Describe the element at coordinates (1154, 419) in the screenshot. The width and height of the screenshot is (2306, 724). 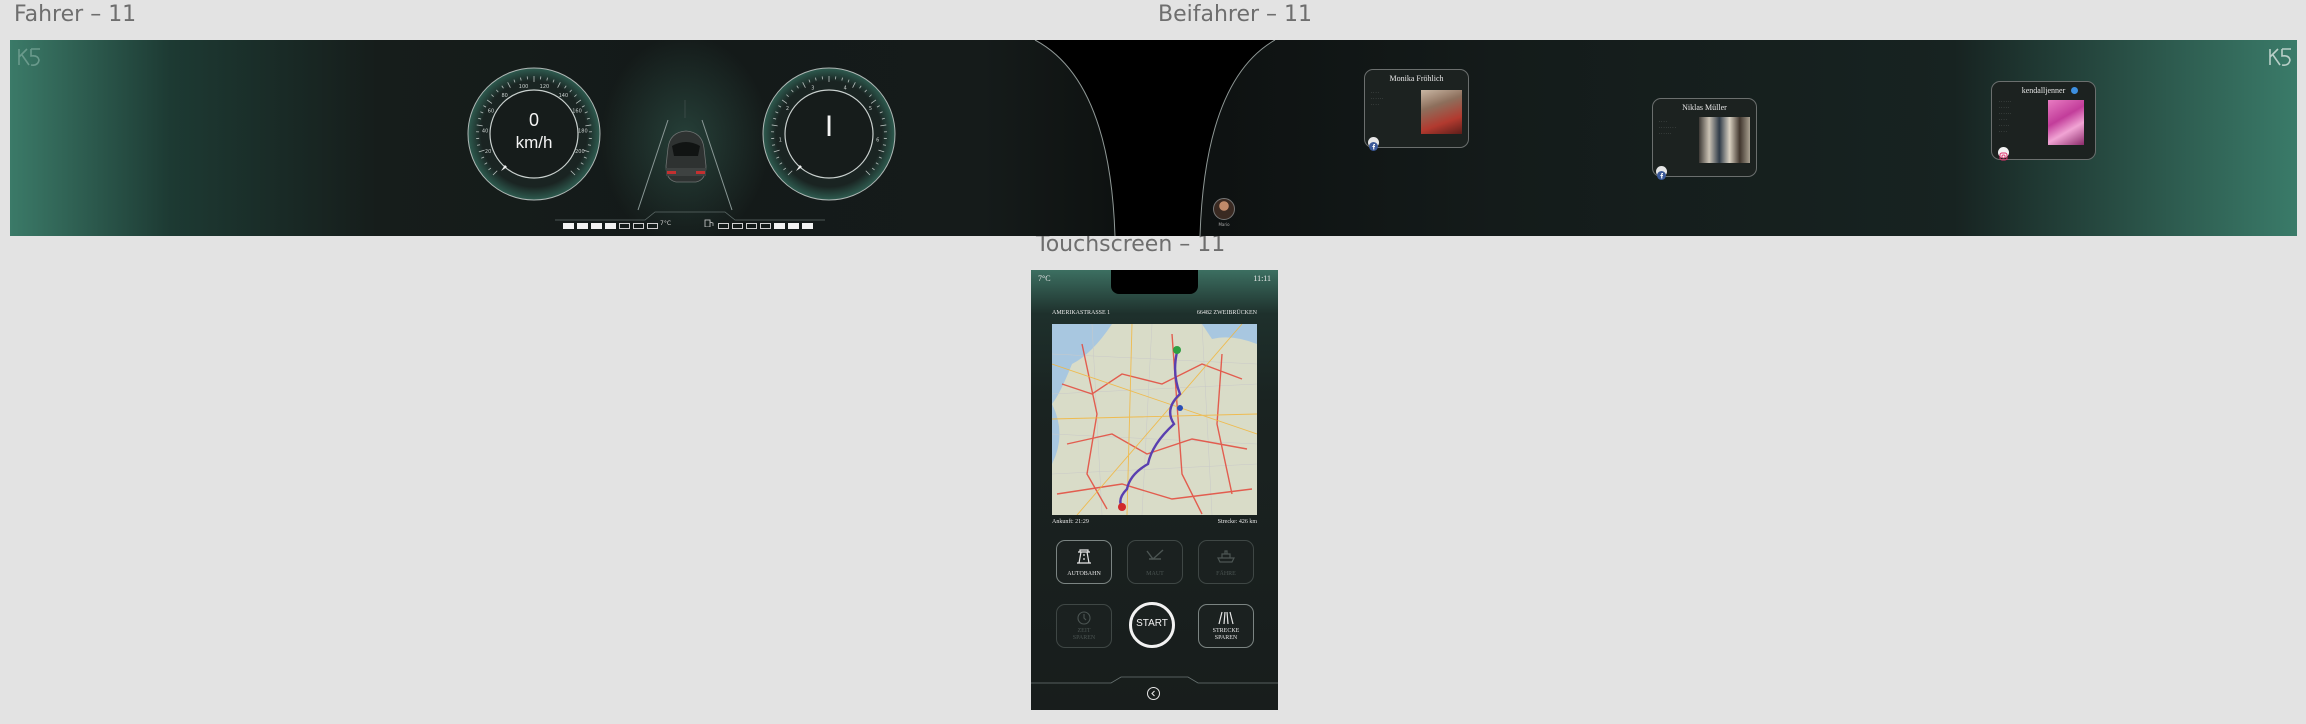
I see `route-map` at that location.